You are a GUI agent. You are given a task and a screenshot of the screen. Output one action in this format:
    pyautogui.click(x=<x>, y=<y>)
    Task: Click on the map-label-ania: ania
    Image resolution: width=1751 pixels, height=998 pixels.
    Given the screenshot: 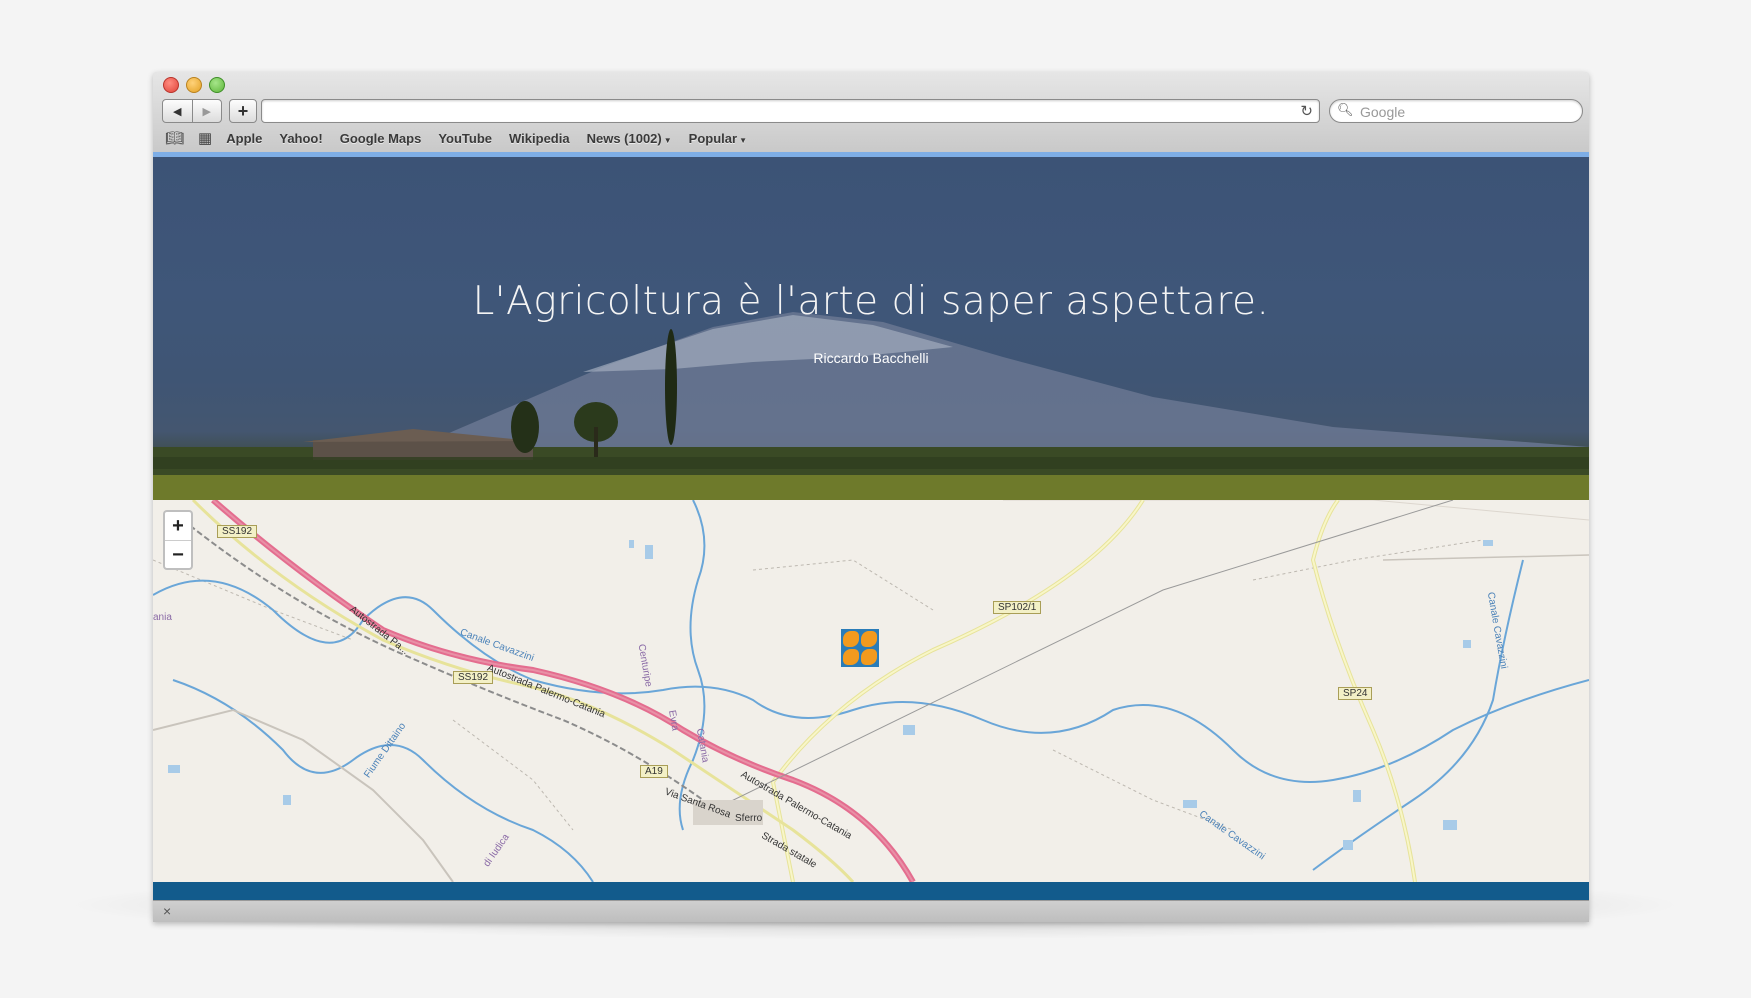 What is the action you would take?
    pyautogui.click(x=162, y=617)
    